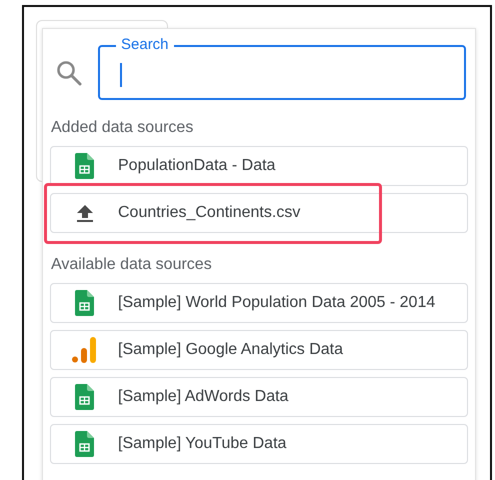  I want to click on upload-icon, so click(85, 213).